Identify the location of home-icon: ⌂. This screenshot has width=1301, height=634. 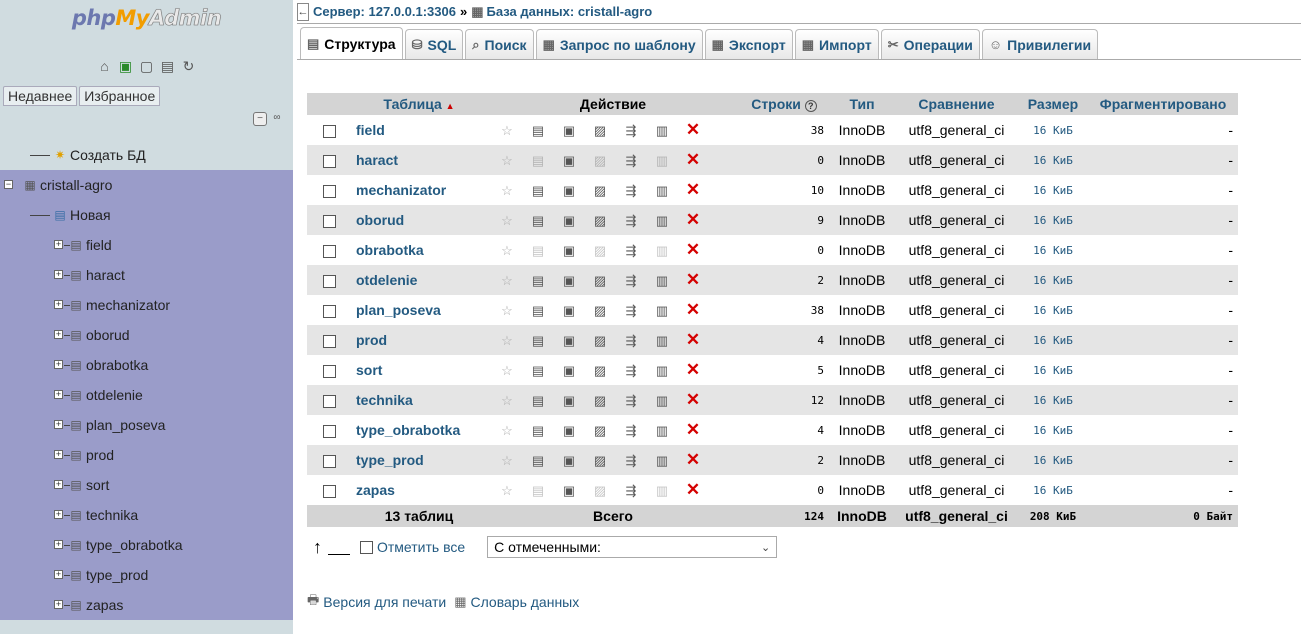
(105, 66).